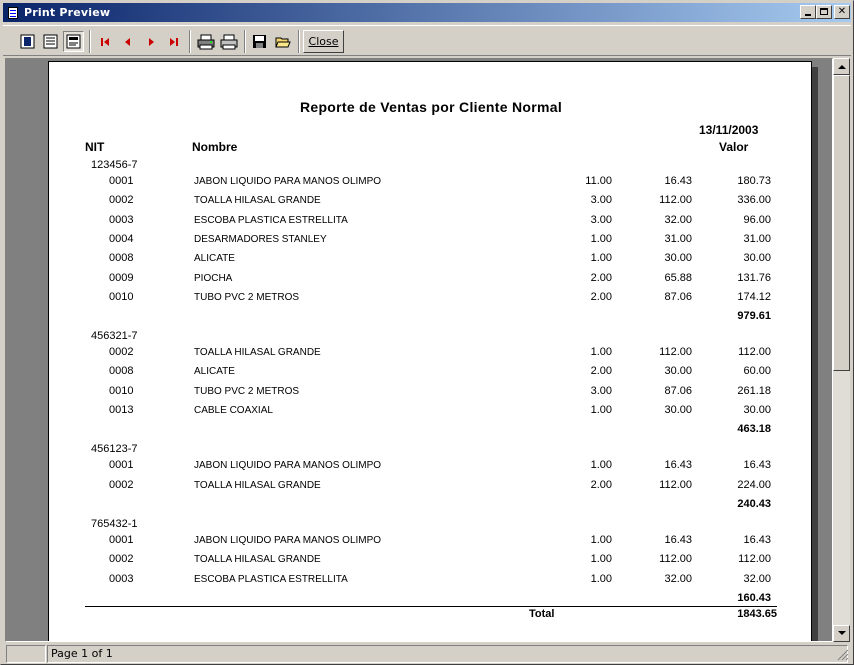  What do you see at coordinates (214, 372) in the screenshot?
I see `row-name: ALICATE` at bounding box center [214, 372].